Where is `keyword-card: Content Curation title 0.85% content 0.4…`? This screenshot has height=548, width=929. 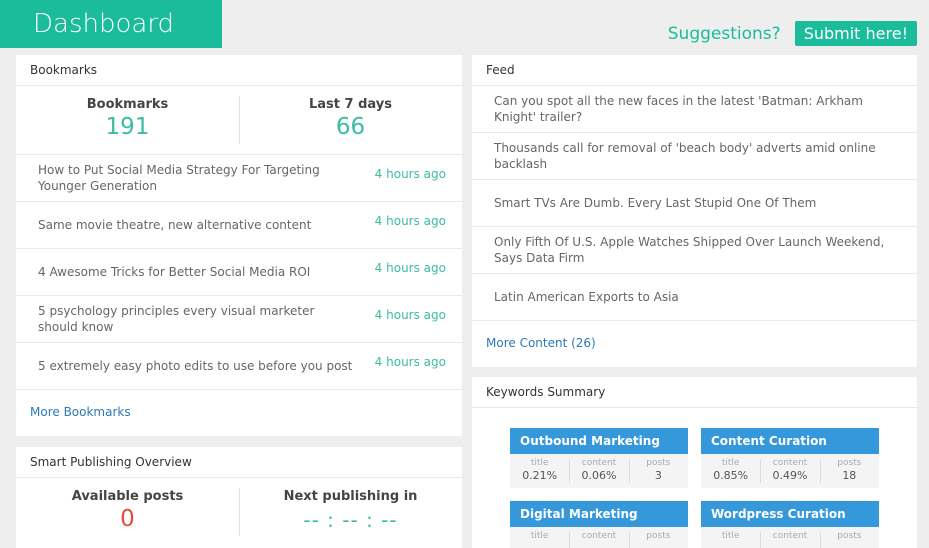
keyword-card: Content Curation title 0.85% content 0.4… is located at coordinates (790, 458).